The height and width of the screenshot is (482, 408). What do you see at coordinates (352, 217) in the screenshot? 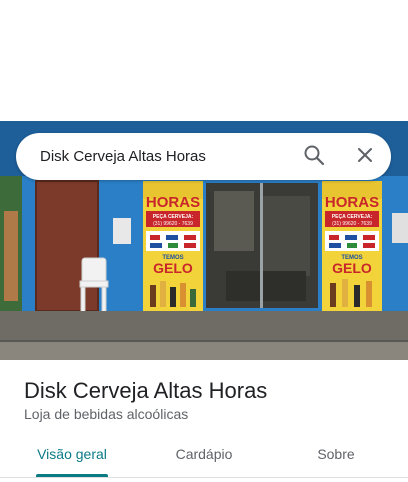
I see `right-sign-call-label: PEÇA CERVEJA:` at bounding box center [352, 217].